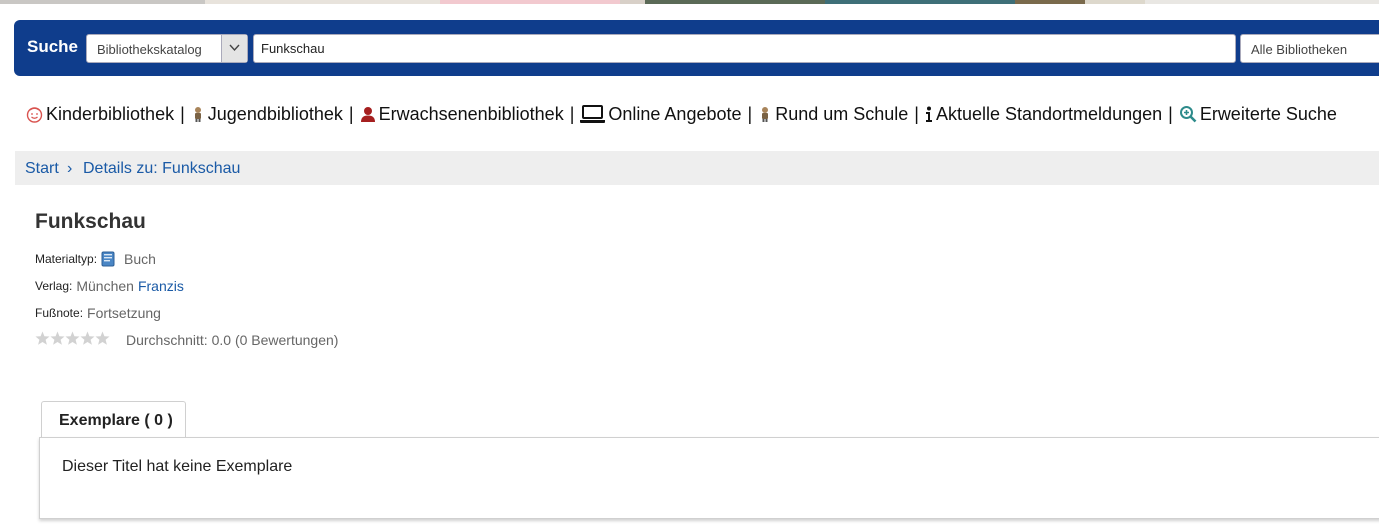 This screenshot has height=526, width=1379. Describe the element at coordinates (929, 114) in the screenshot. I see `info-icon` at that location.